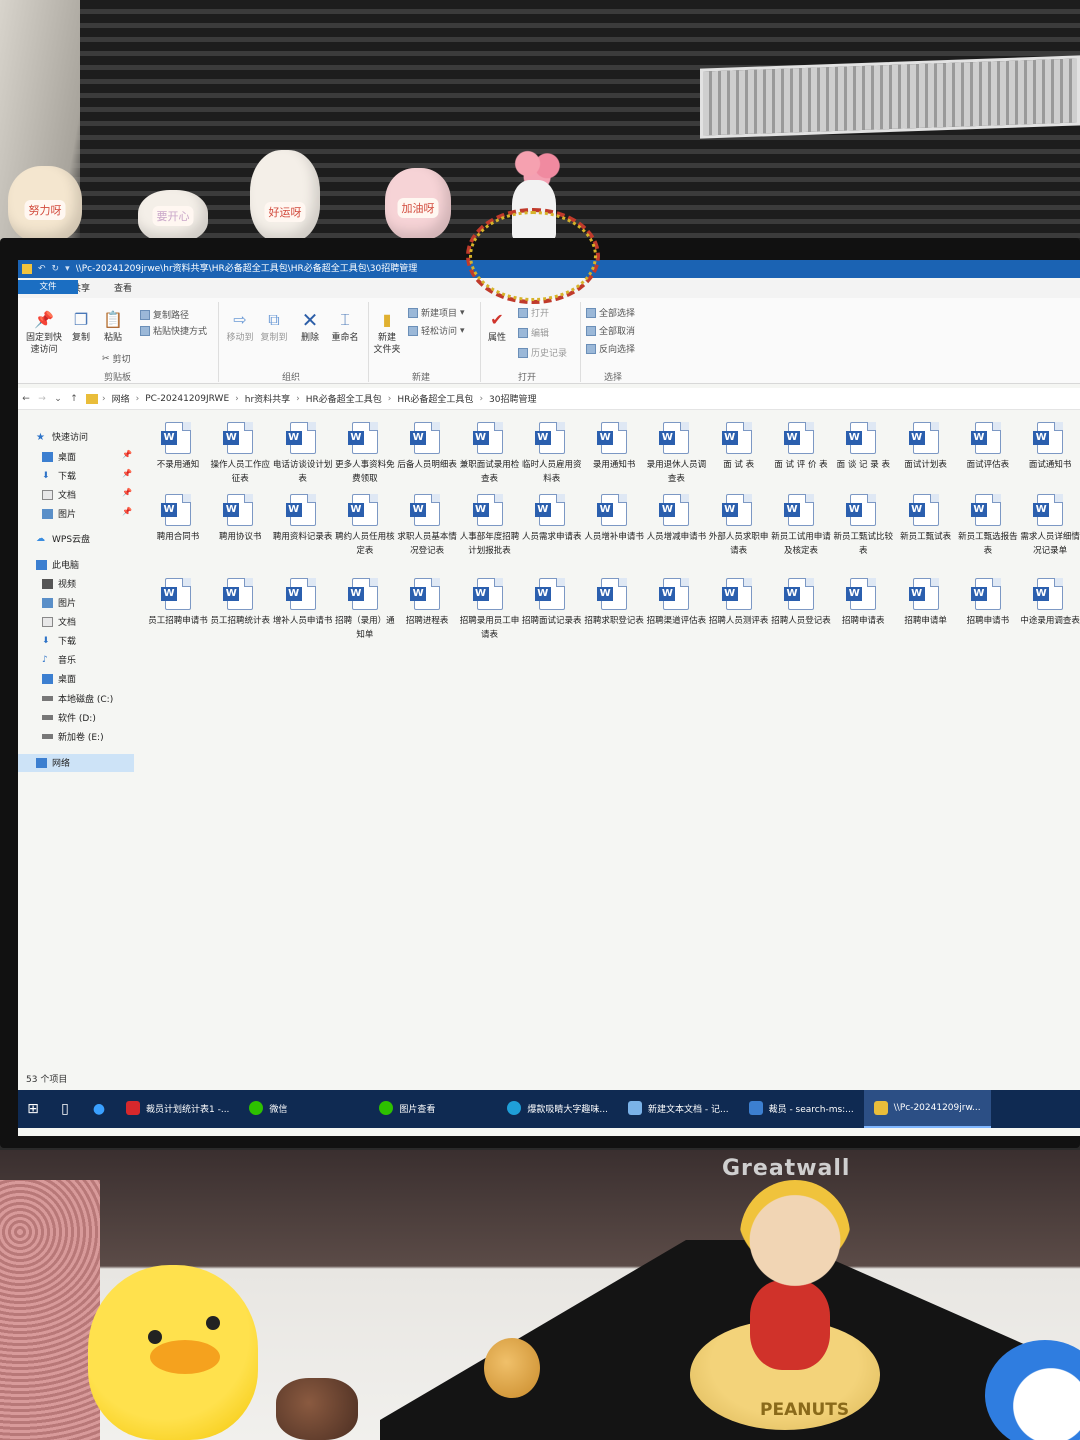 Image resolution: width=1080 pixels, height=1440 pixels. I want to click on file-item: W 招聘申请书, so click(988, 603).